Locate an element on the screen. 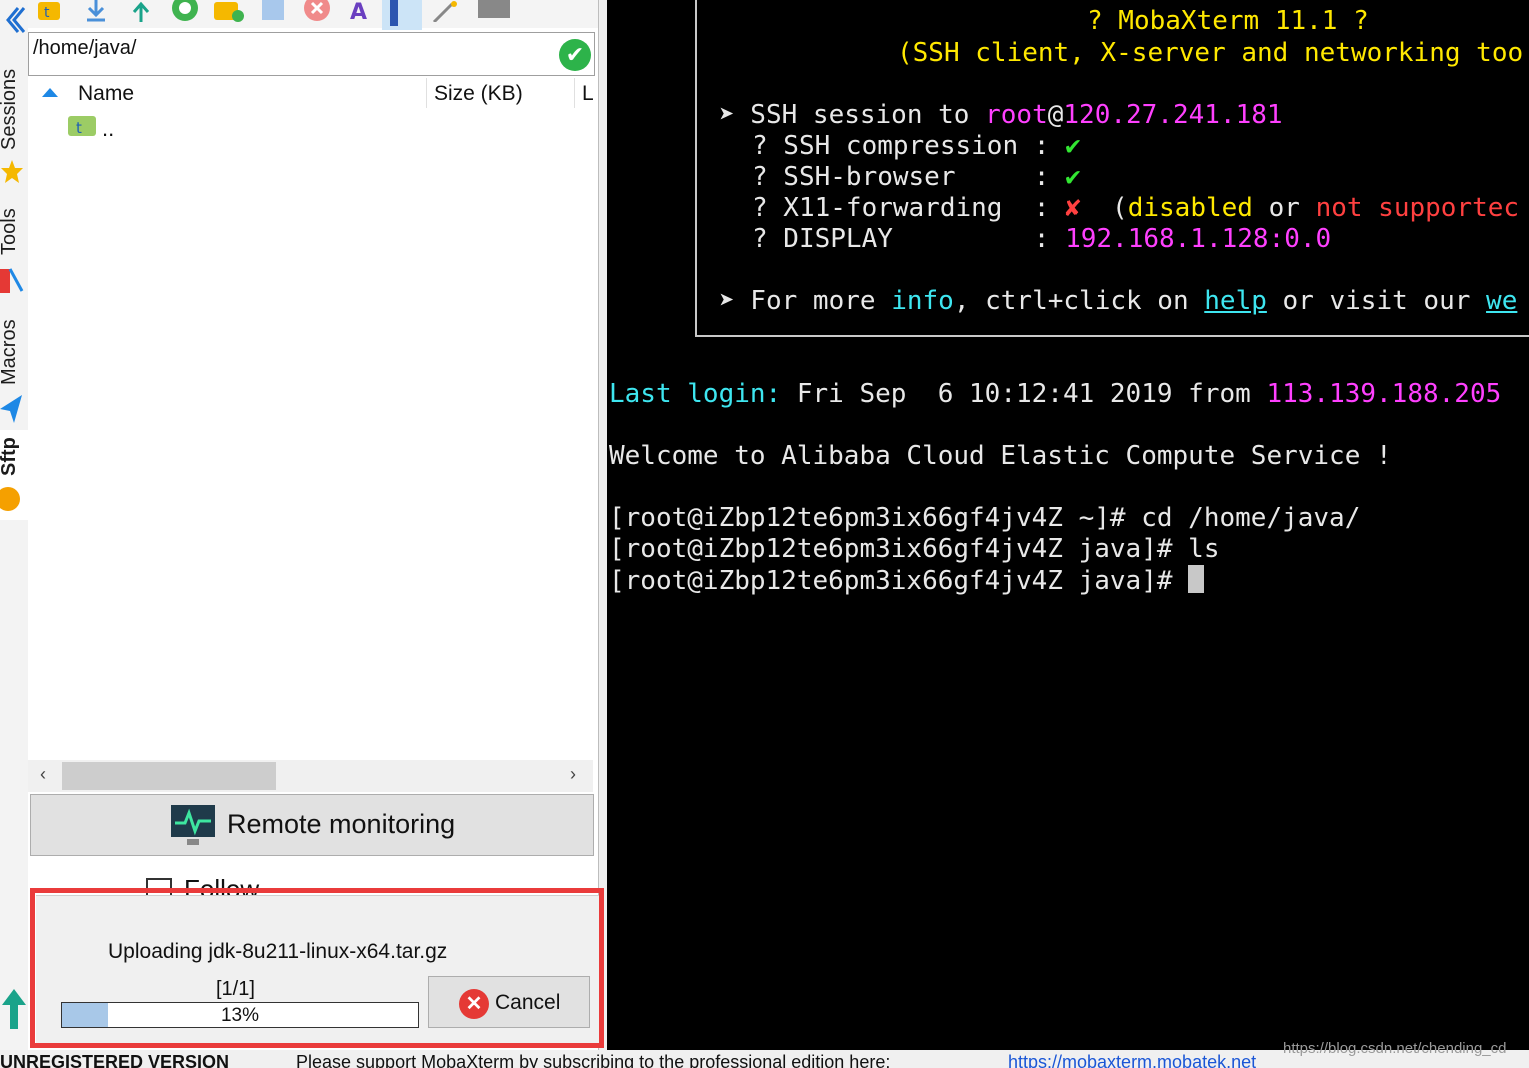 The height and width of the screenshot is (1068, 1529). upload-arrow-icon is located at coordinates (14, 1010).